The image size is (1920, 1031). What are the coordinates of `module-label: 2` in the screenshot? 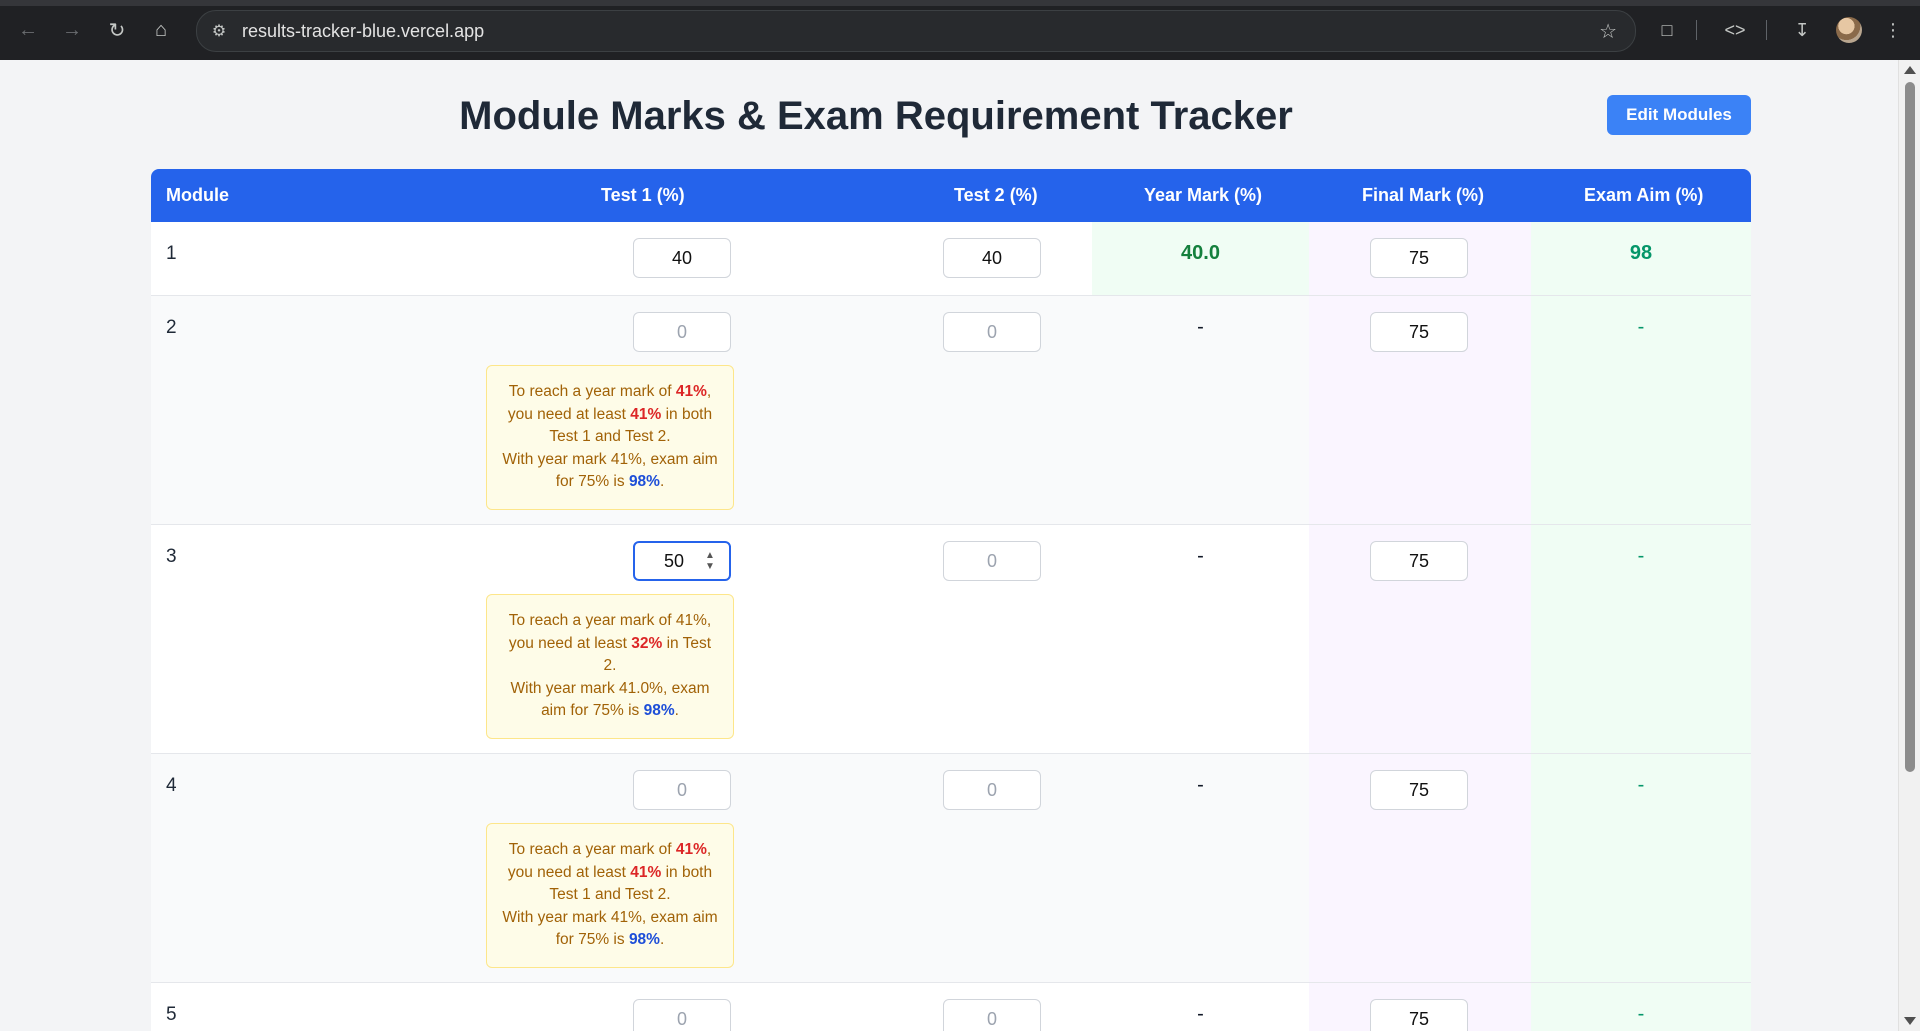 It's located at (171, 327).